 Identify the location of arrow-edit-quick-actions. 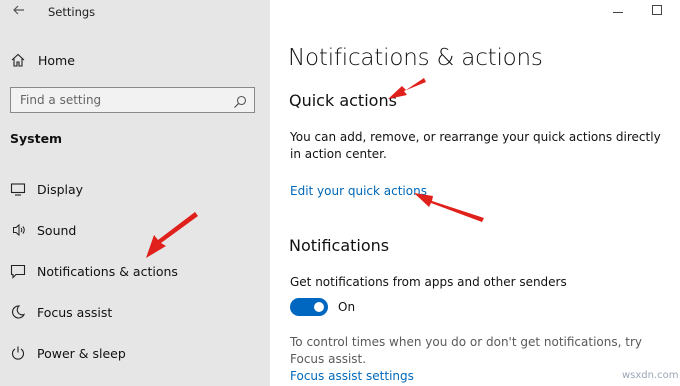
(449, 207).